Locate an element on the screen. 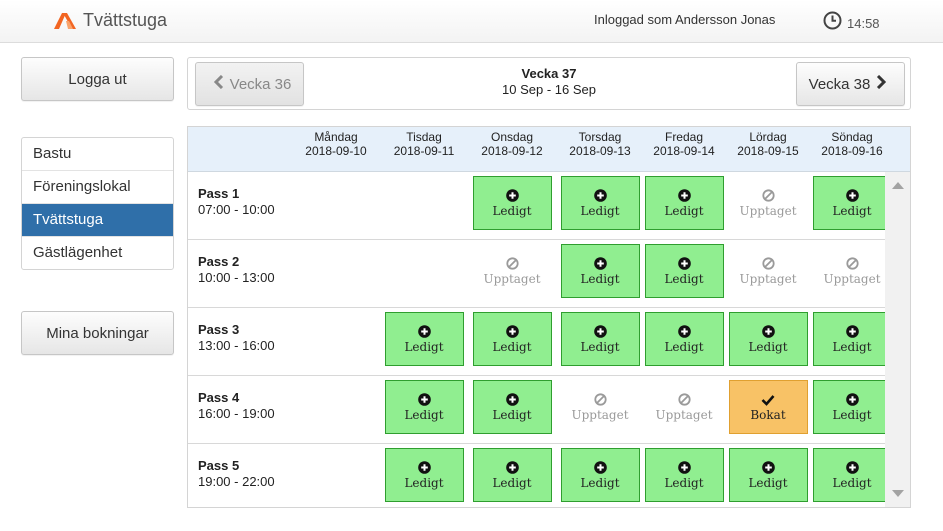 This screenshot has width=943, height=531. sidebar-item-foreningslokal: Föreningslokal is located at coordinates (97, 187).